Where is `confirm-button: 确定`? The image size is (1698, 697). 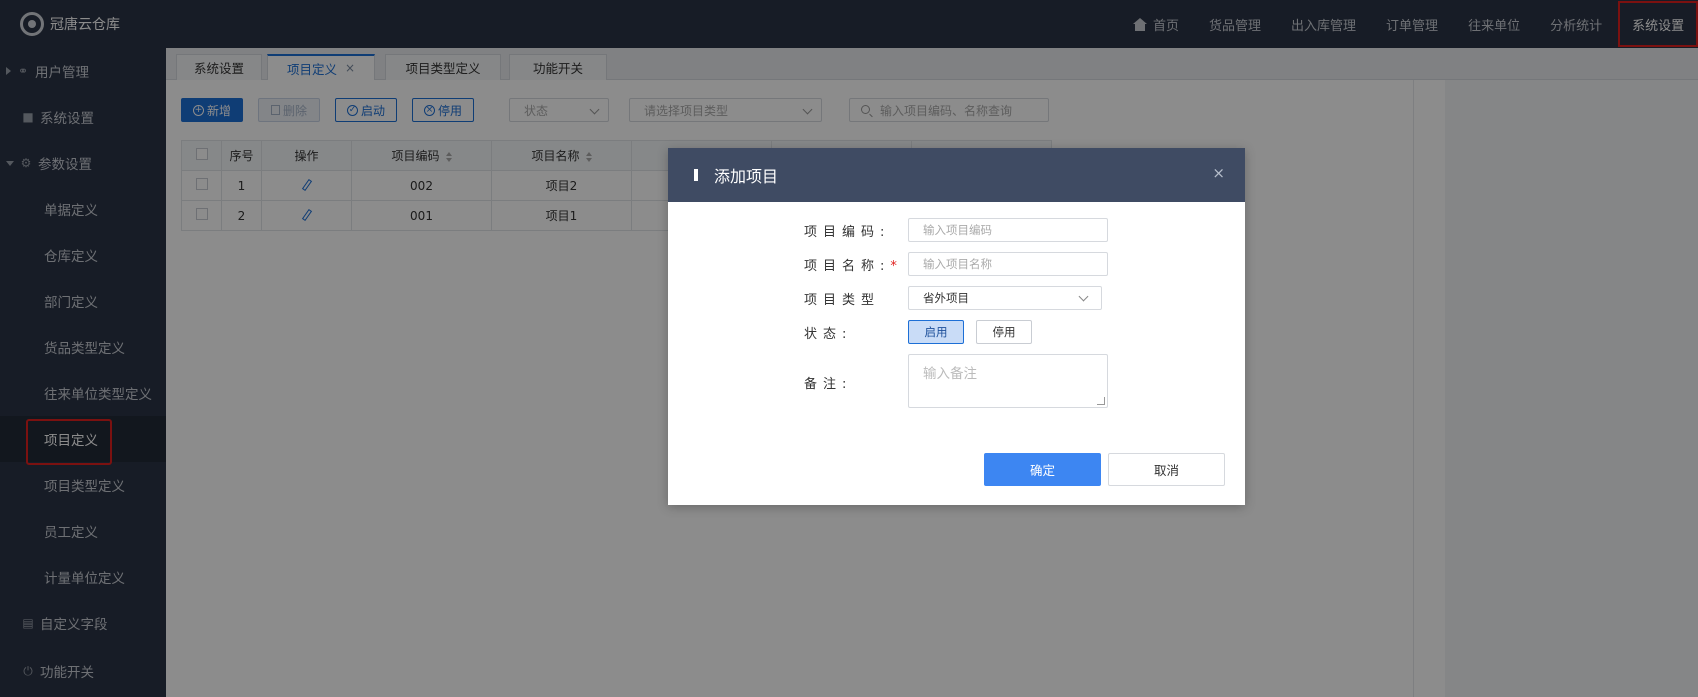
confirm-button: 确定 is located at coordinates (1042, 469).